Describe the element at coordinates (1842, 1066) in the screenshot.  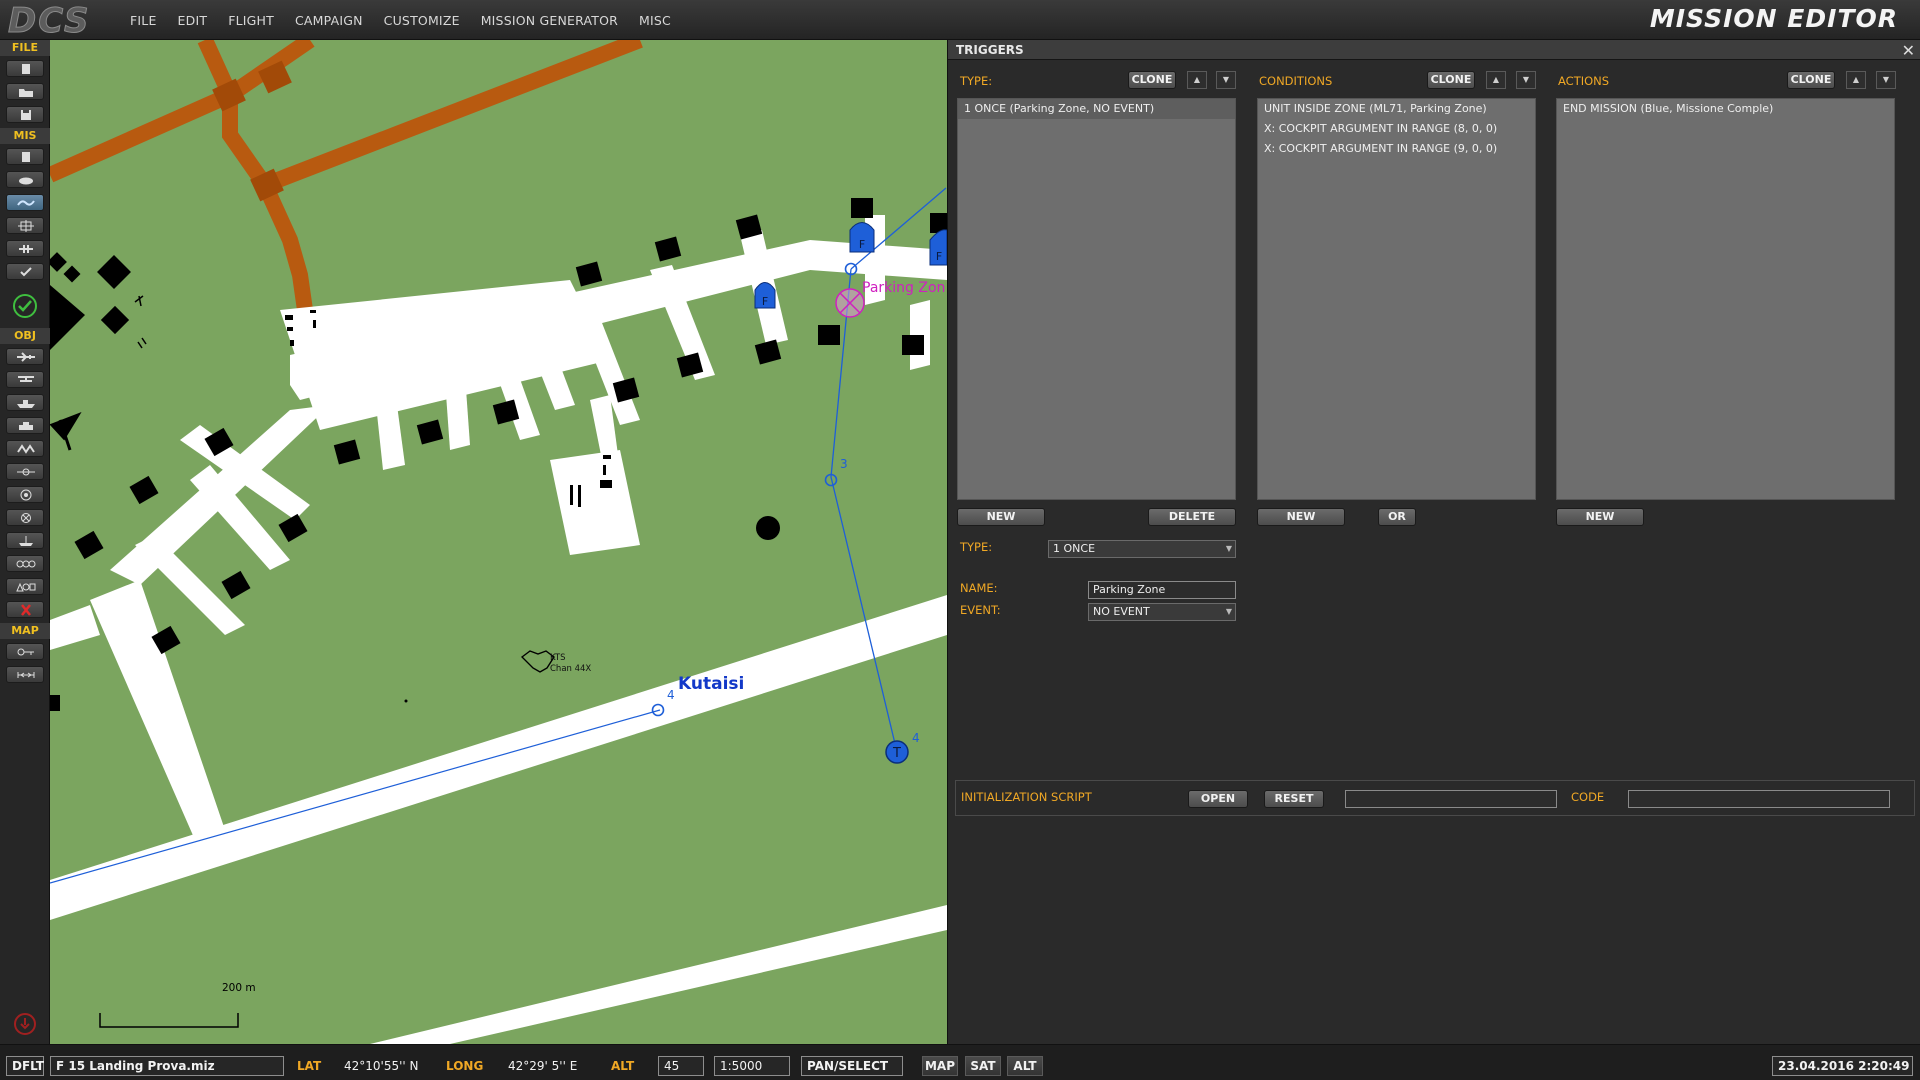
I see `mission-datetime: 23.04.2016 2:20:49` at that location.